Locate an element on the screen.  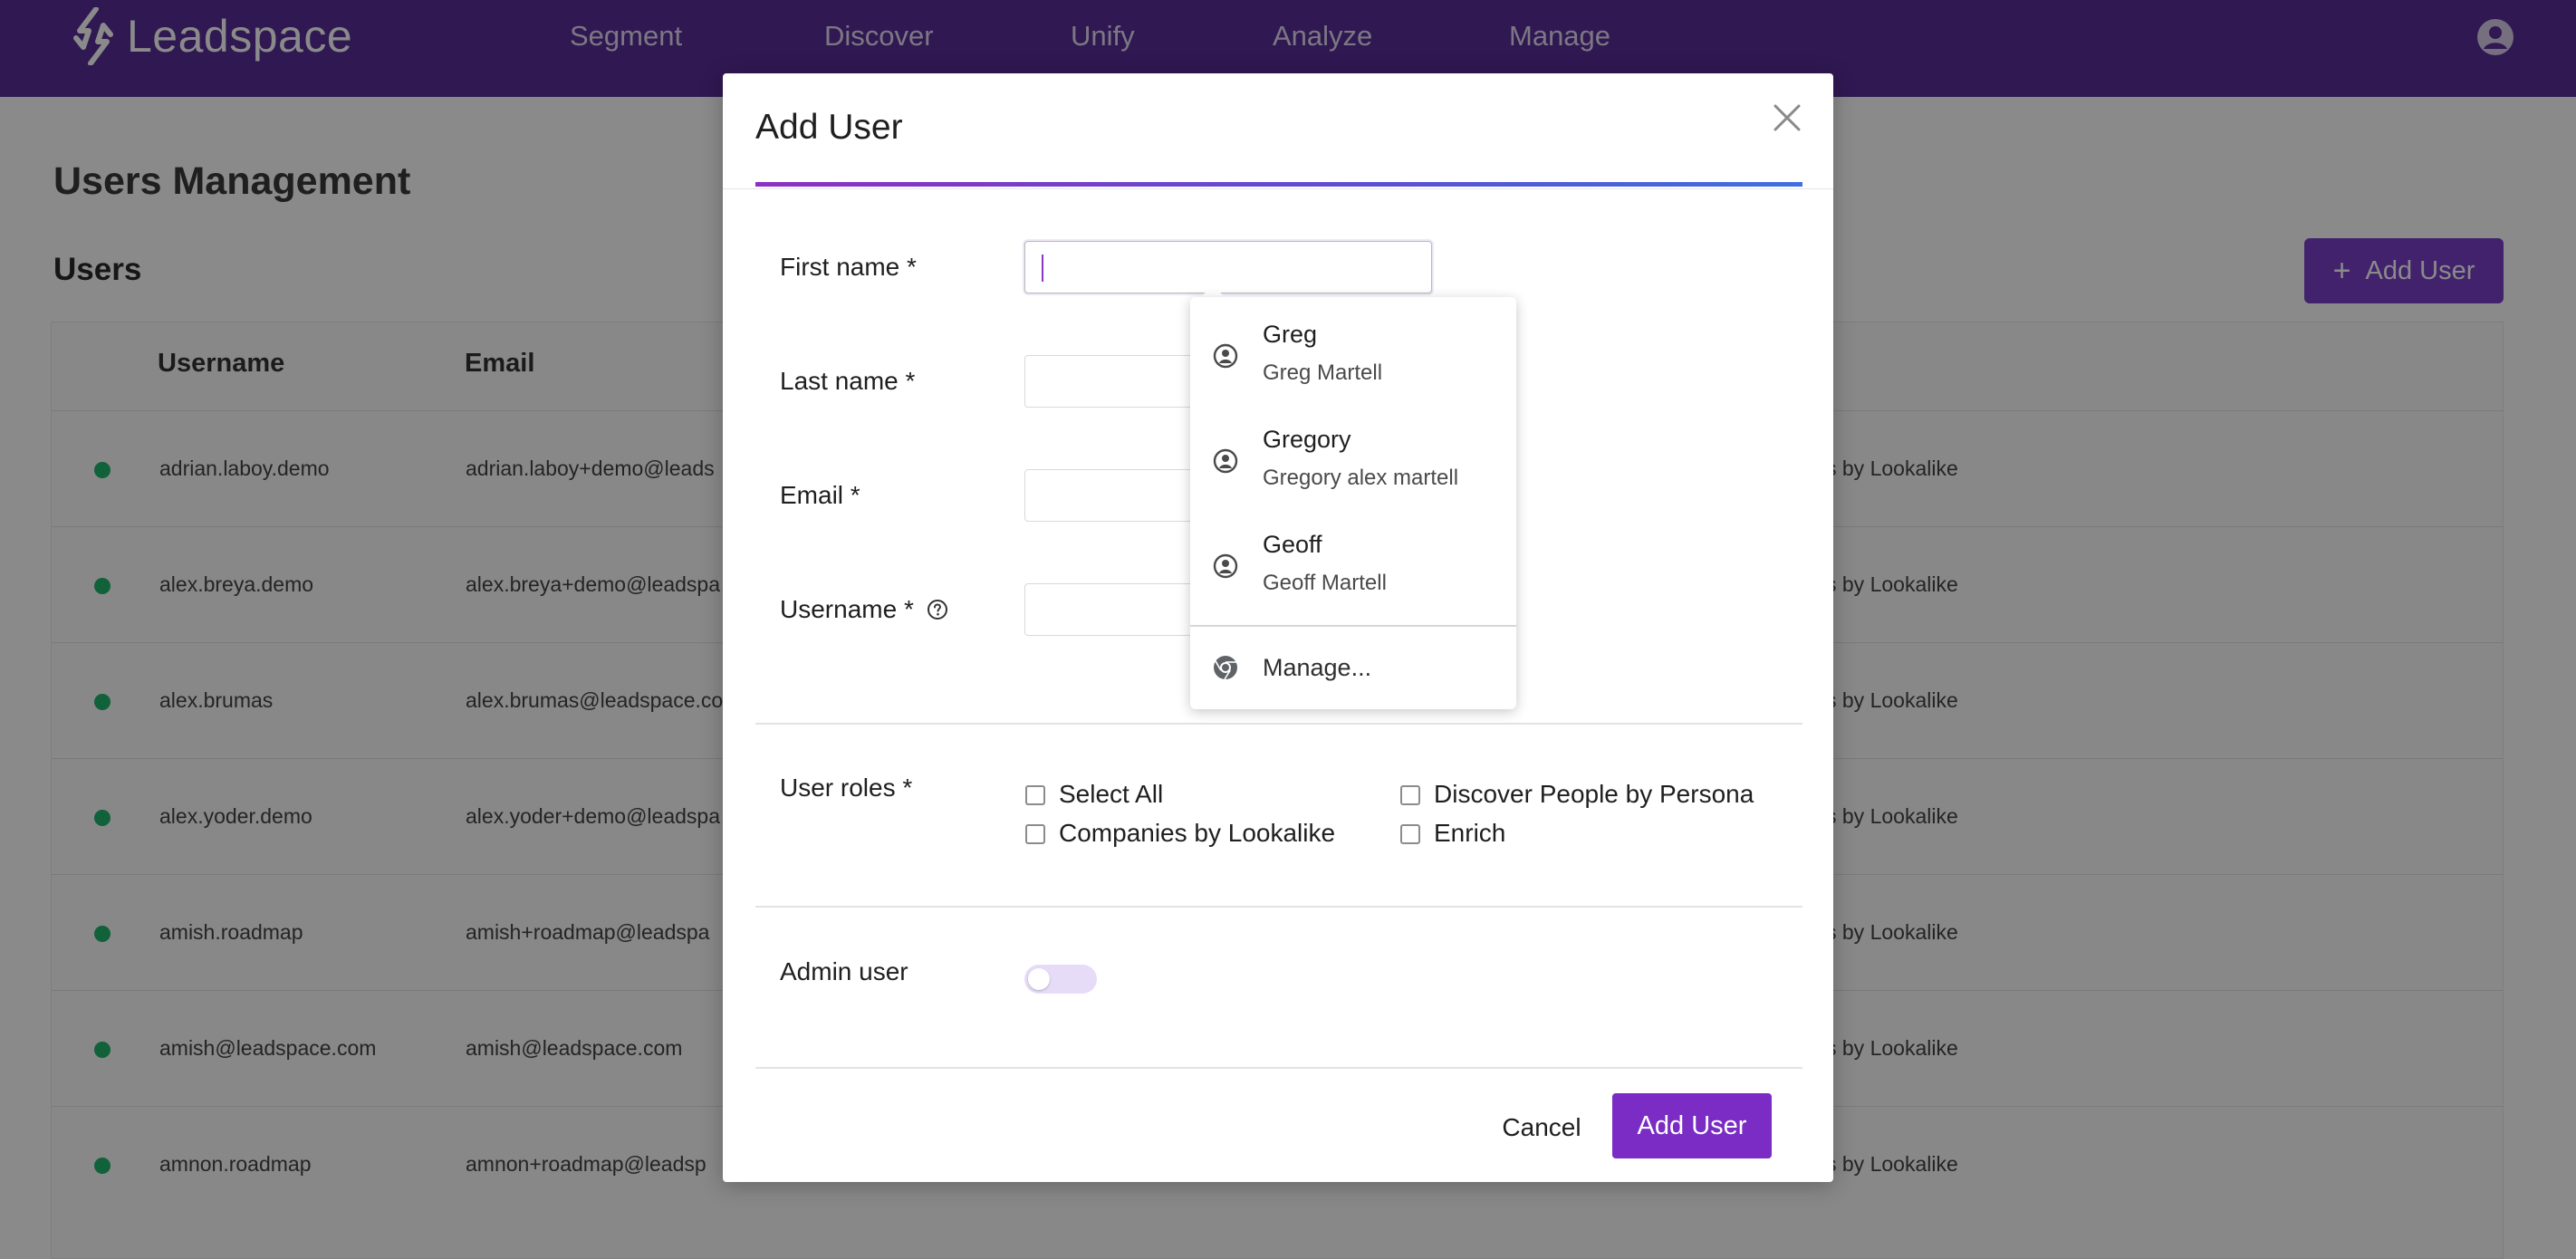
footer-divider is located at coordinates (1278, 1068).